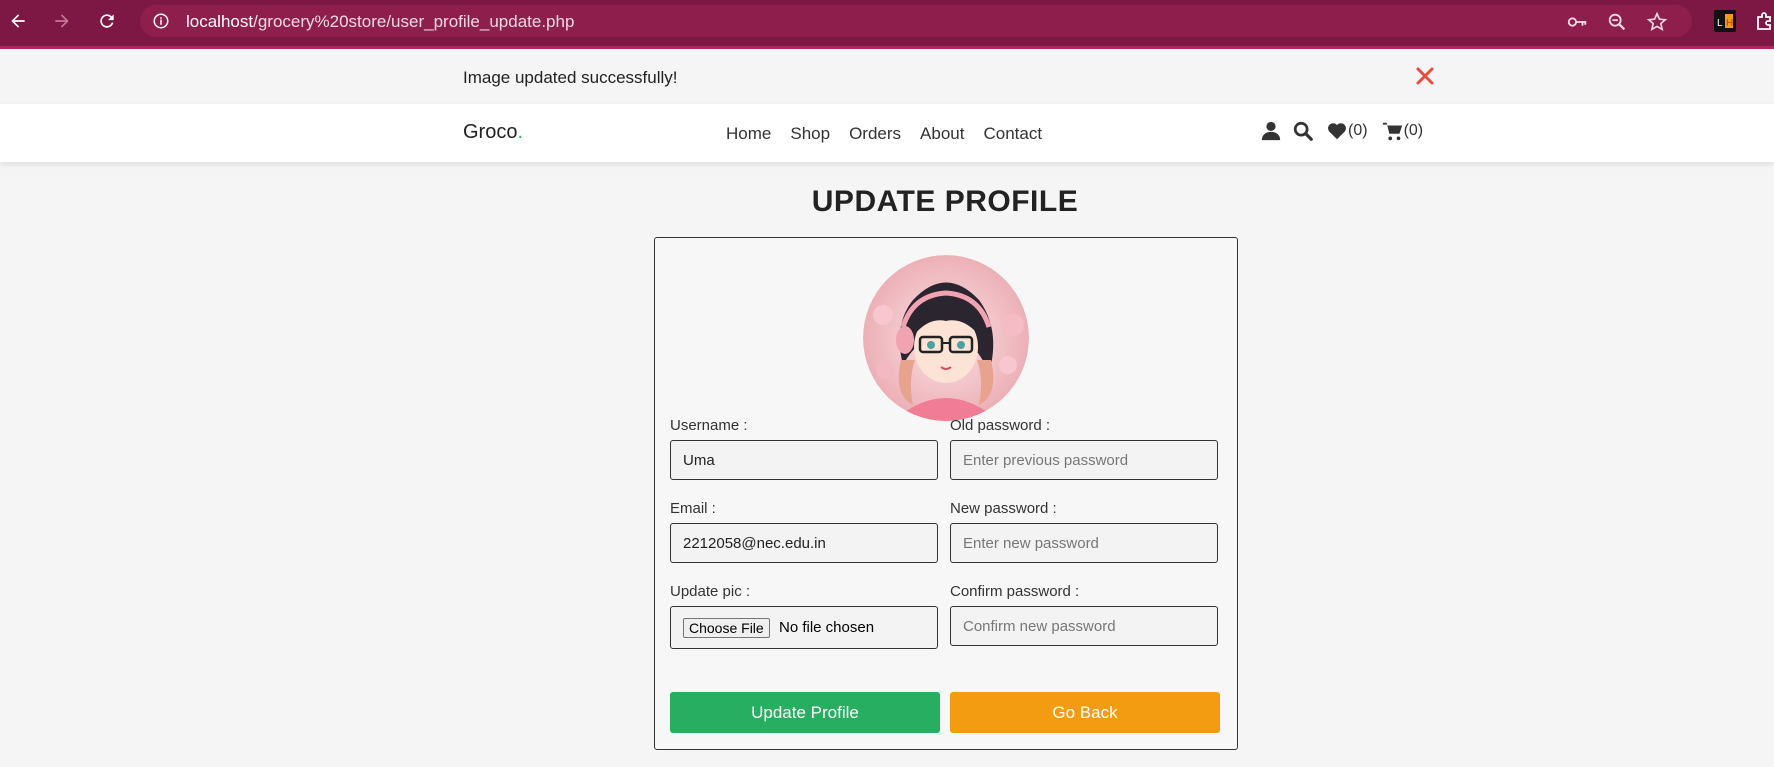 This screenshot has width=1774, height=767. I want to click on nav-home: Home, so click(748, 134).